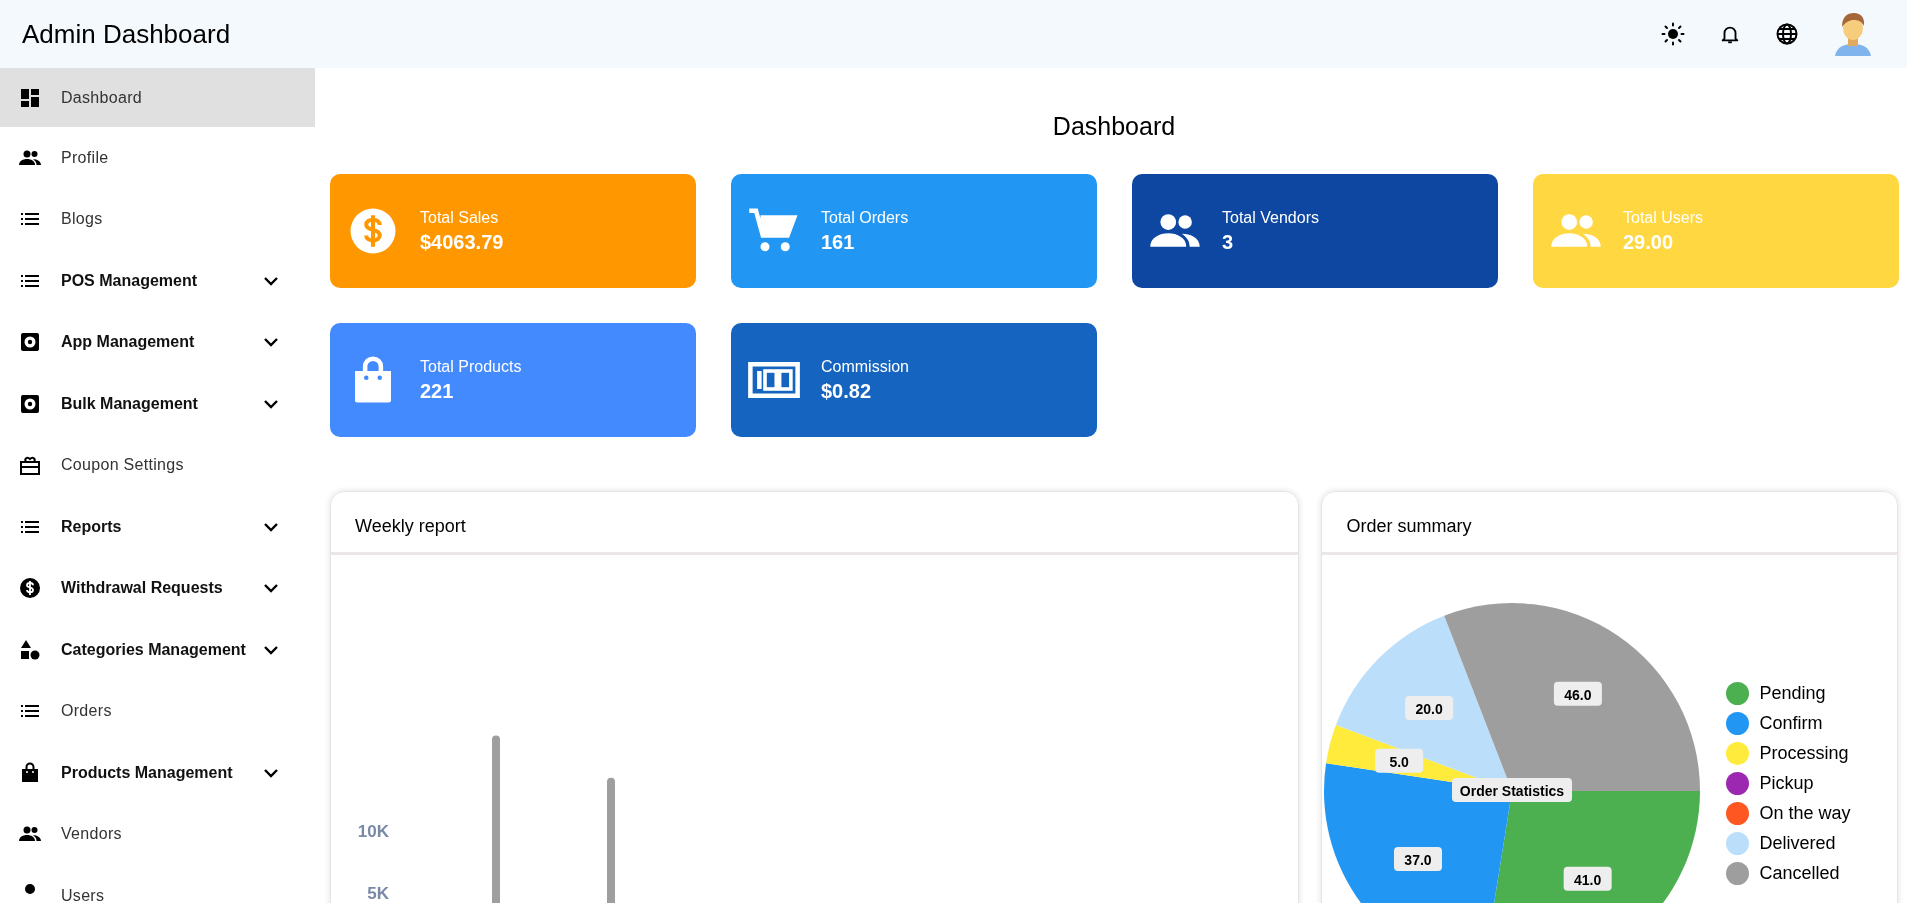  What do you see at coordinates (157, 219) in the screenshot?
I see `sidebar-item: Blogs` at bounding box center [157, 219].